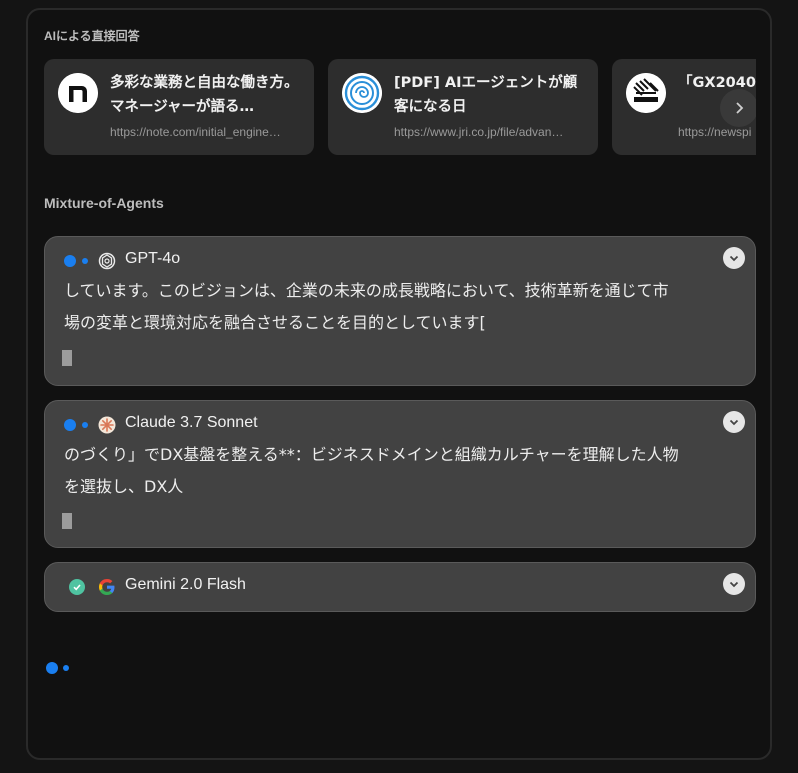 The image size is (798, 773). What do you see at coordinates (124, 486) in the screenshot?
I see `output-line: を選抜し、DX人` at bounding box center [124, 486].